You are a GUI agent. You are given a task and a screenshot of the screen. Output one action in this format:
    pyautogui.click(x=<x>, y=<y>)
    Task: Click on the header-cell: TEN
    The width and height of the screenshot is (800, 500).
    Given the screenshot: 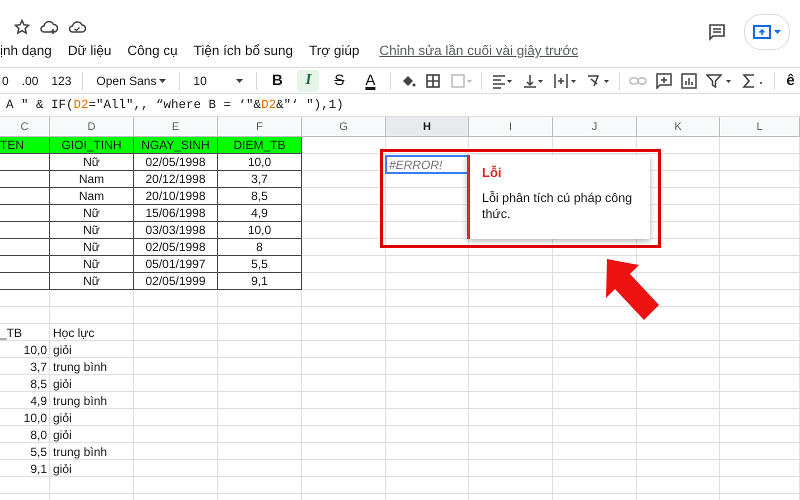 What is the action you would take?
    pyautogui.click(x=25, y=145)
    